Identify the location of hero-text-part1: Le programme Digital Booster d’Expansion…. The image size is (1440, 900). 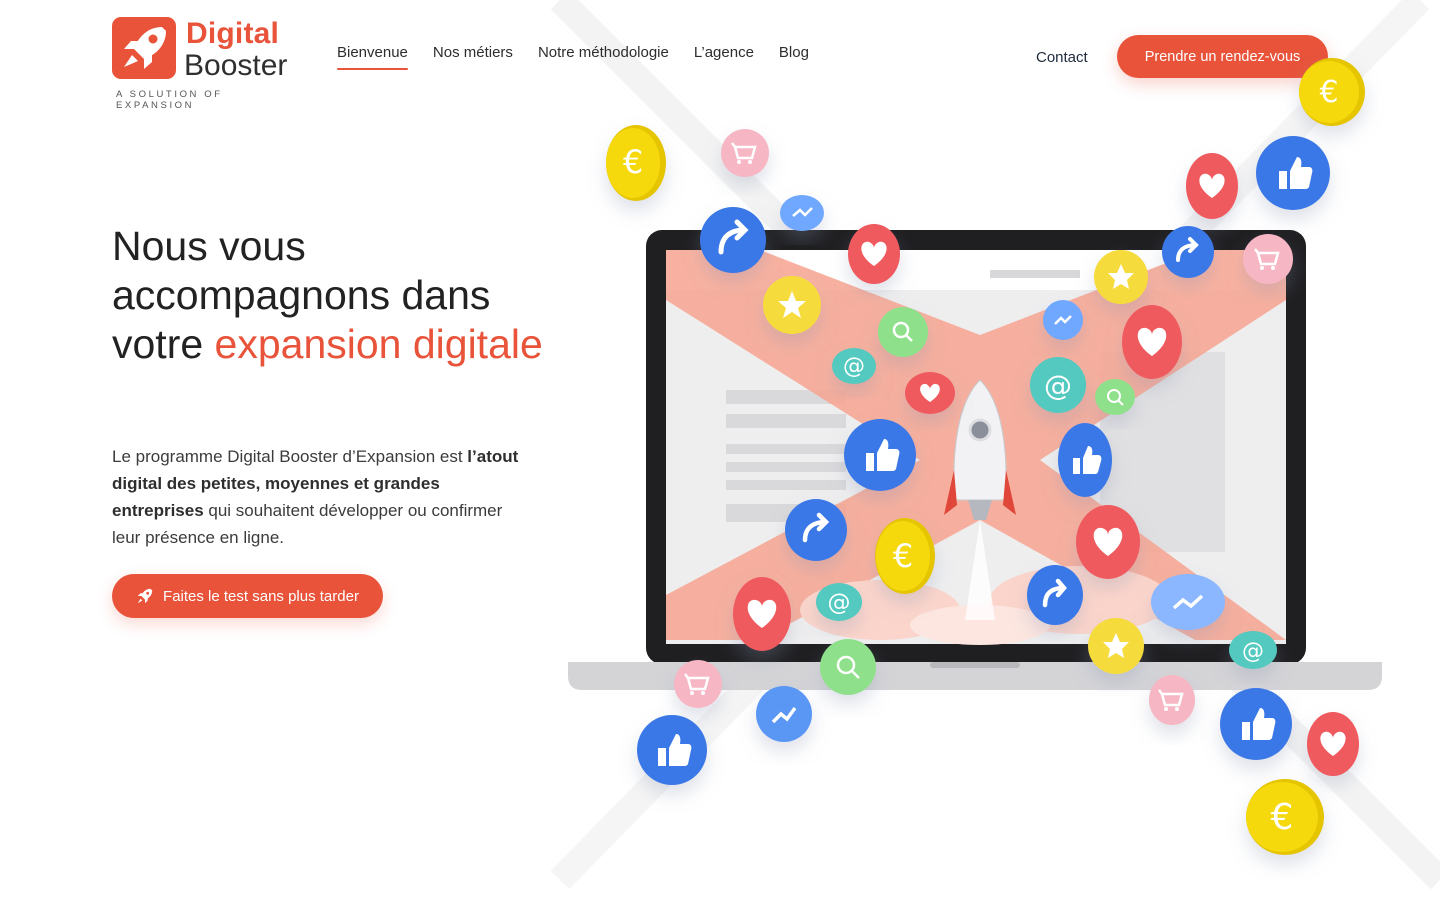
(290, 456).